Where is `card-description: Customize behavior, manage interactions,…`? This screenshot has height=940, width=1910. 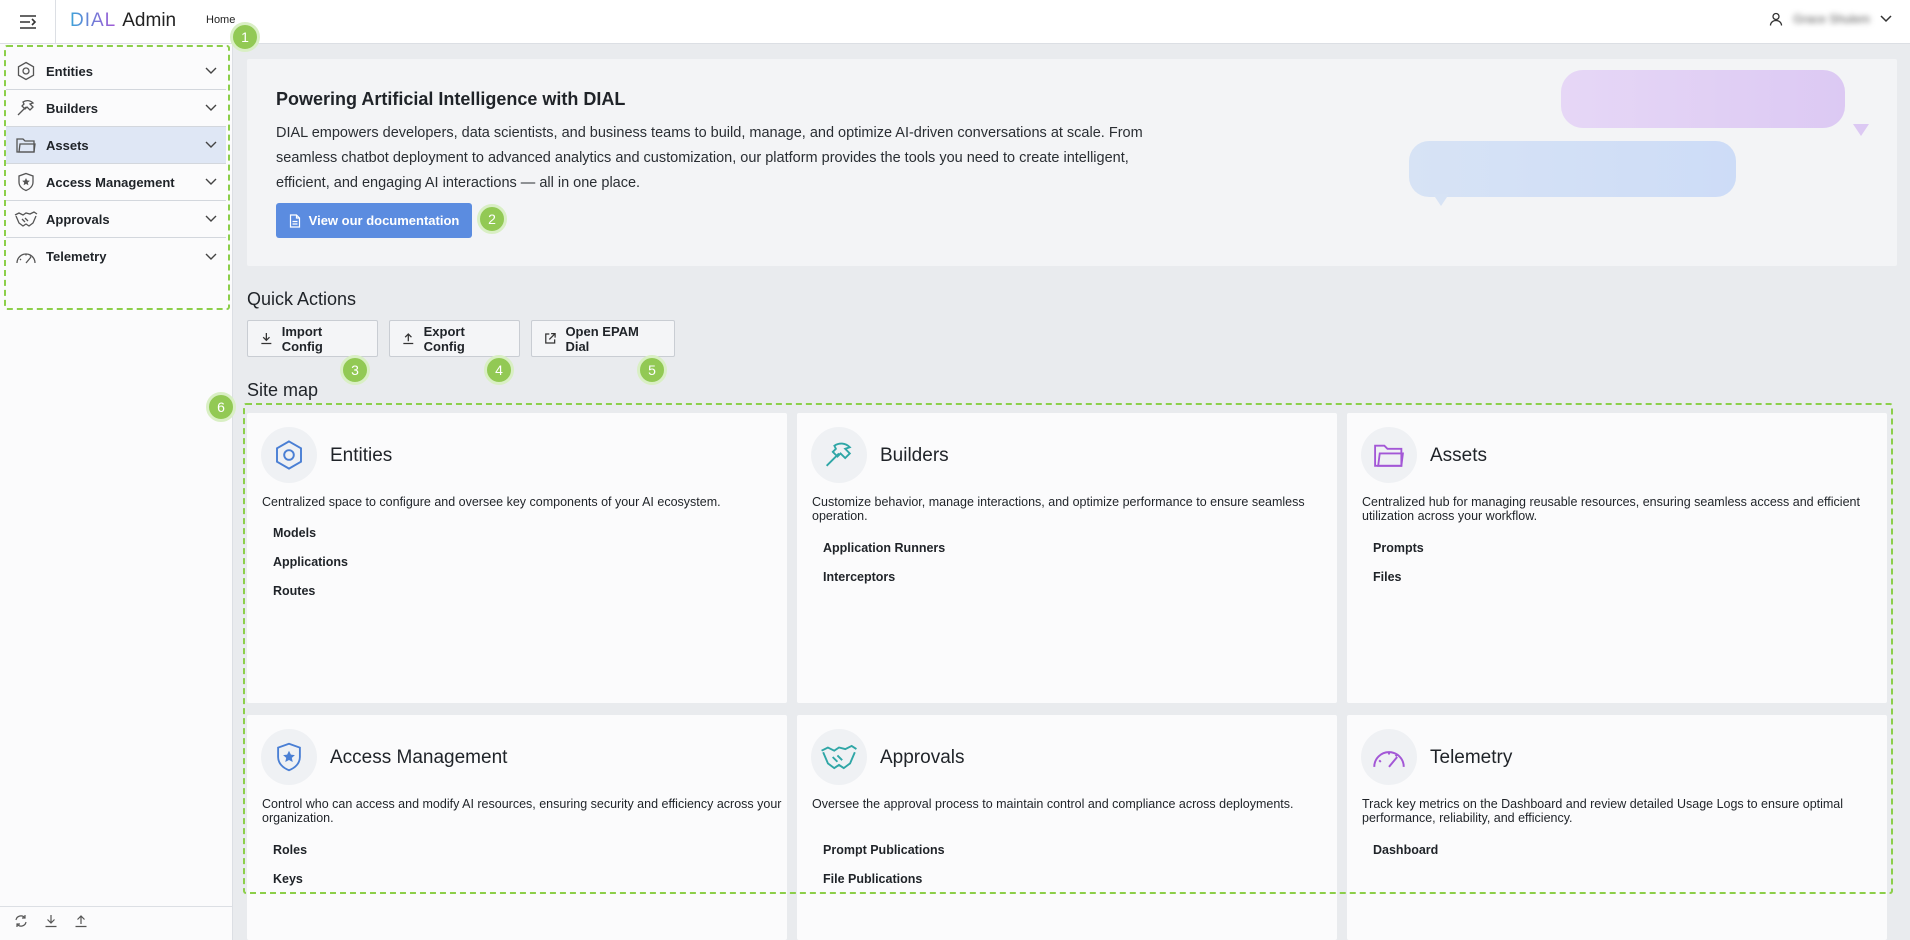 card-description: Customize behavior, manage interactions,… is located at coordinates (1058, 509).